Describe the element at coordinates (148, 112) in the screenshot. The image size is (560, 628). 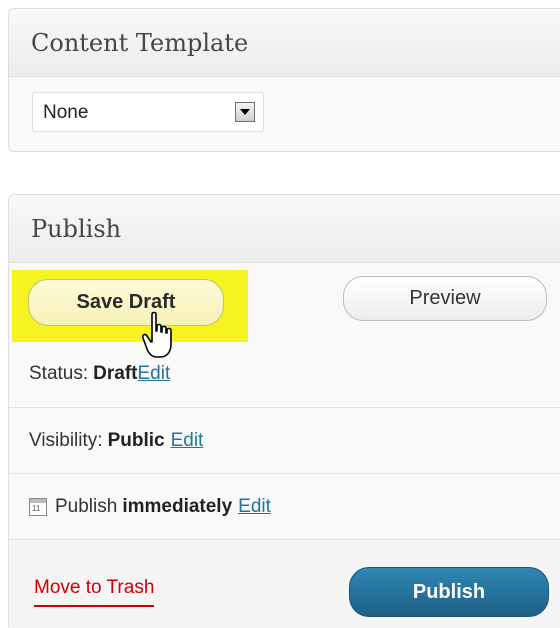
I see `content-template-select: None` at that location.